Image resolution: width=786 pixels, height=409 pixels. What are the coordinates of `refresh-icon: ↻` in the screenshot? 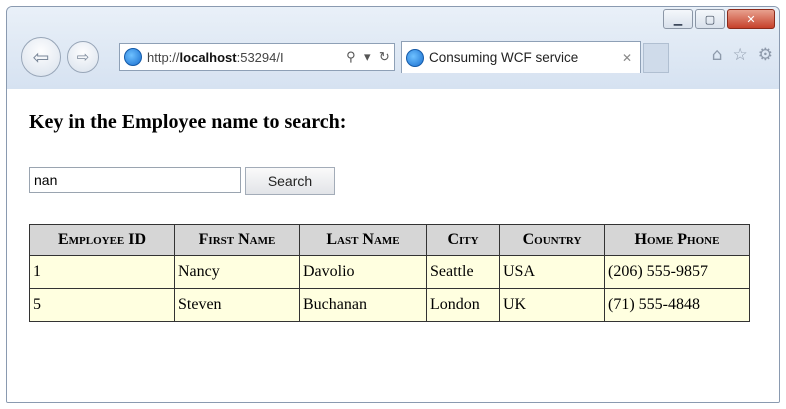 It's located at (384, 57).